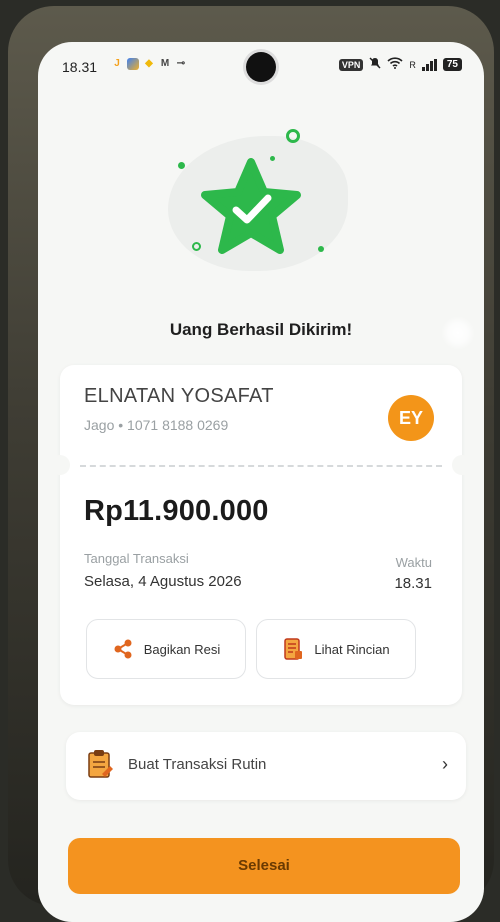 Image resolution: width=500 pixels, height=922 pixels. What do you see at coordinates (251, 206) in the screenshot?
I see `success-star-icon` at bounding box center [251, 206].